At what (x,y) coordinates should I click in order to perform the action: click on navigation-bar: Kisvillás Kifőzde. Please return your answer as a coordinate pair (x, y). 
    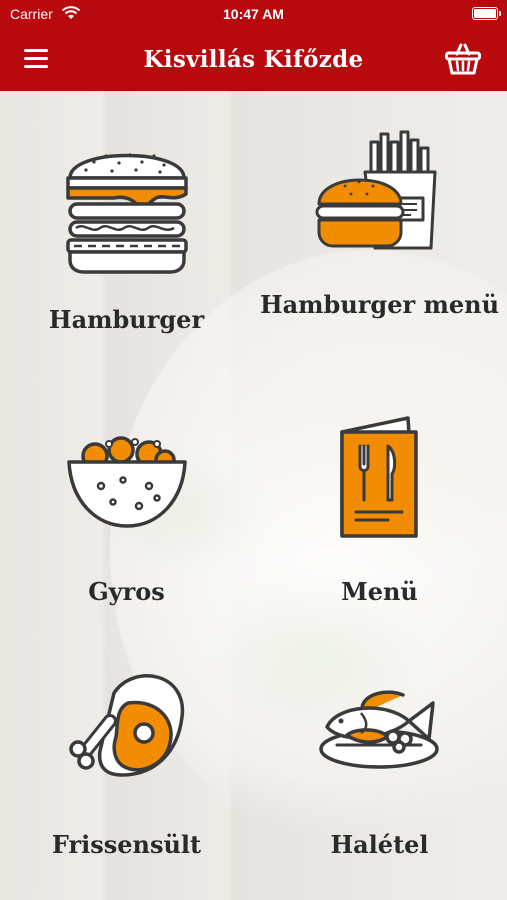
    Looking at the image, I should click on (253, 59).